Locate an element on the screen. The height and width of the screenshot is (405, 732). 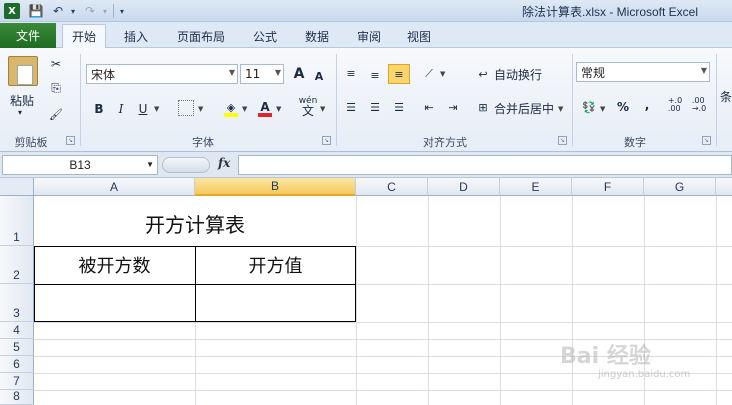
bold-button: B is located at coordinates (99, 109).